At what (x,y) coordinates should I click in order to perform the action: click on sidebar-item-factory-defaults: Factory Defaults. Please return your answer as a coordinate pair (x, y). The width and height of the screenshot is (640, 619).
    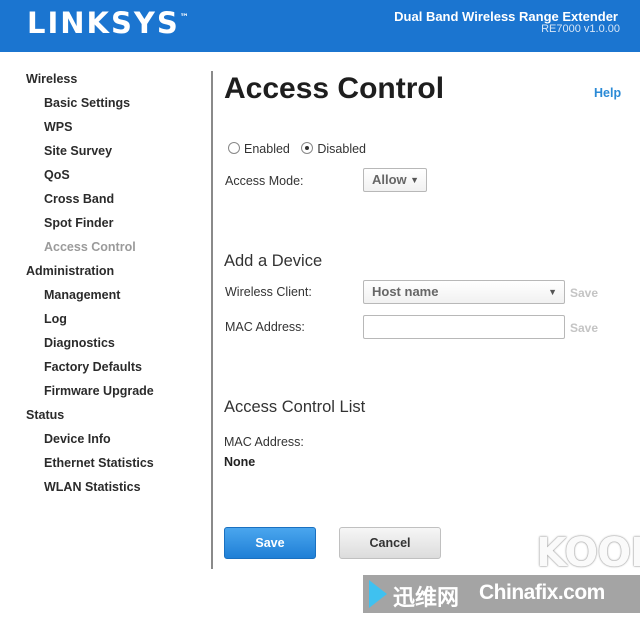
    Looking at the image, I should click on (93, 367).